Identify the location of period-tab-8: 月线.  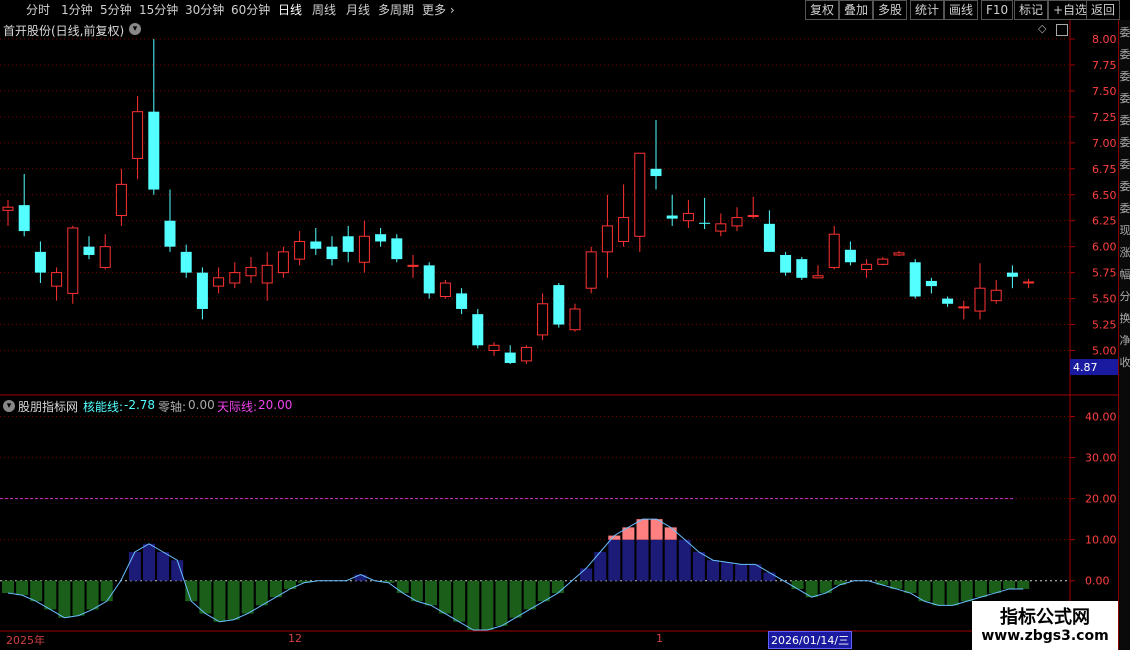
(358, 10).